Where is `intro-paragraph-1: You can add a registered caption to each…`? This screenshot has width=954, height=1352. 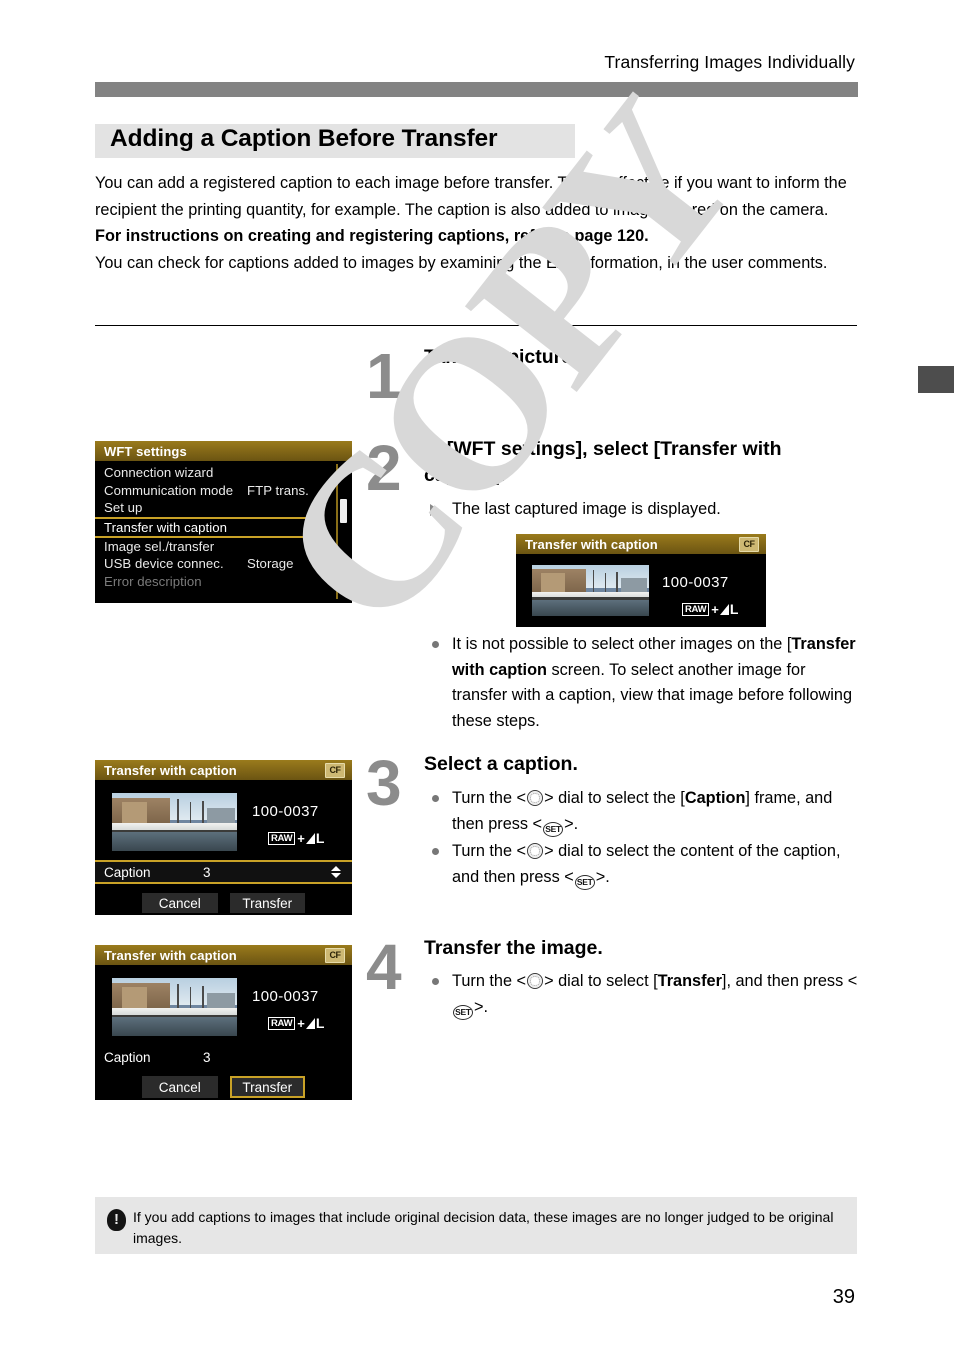
intro-paragraph-1: You can add a registered caption to each… is located at coordinates (471, 196).